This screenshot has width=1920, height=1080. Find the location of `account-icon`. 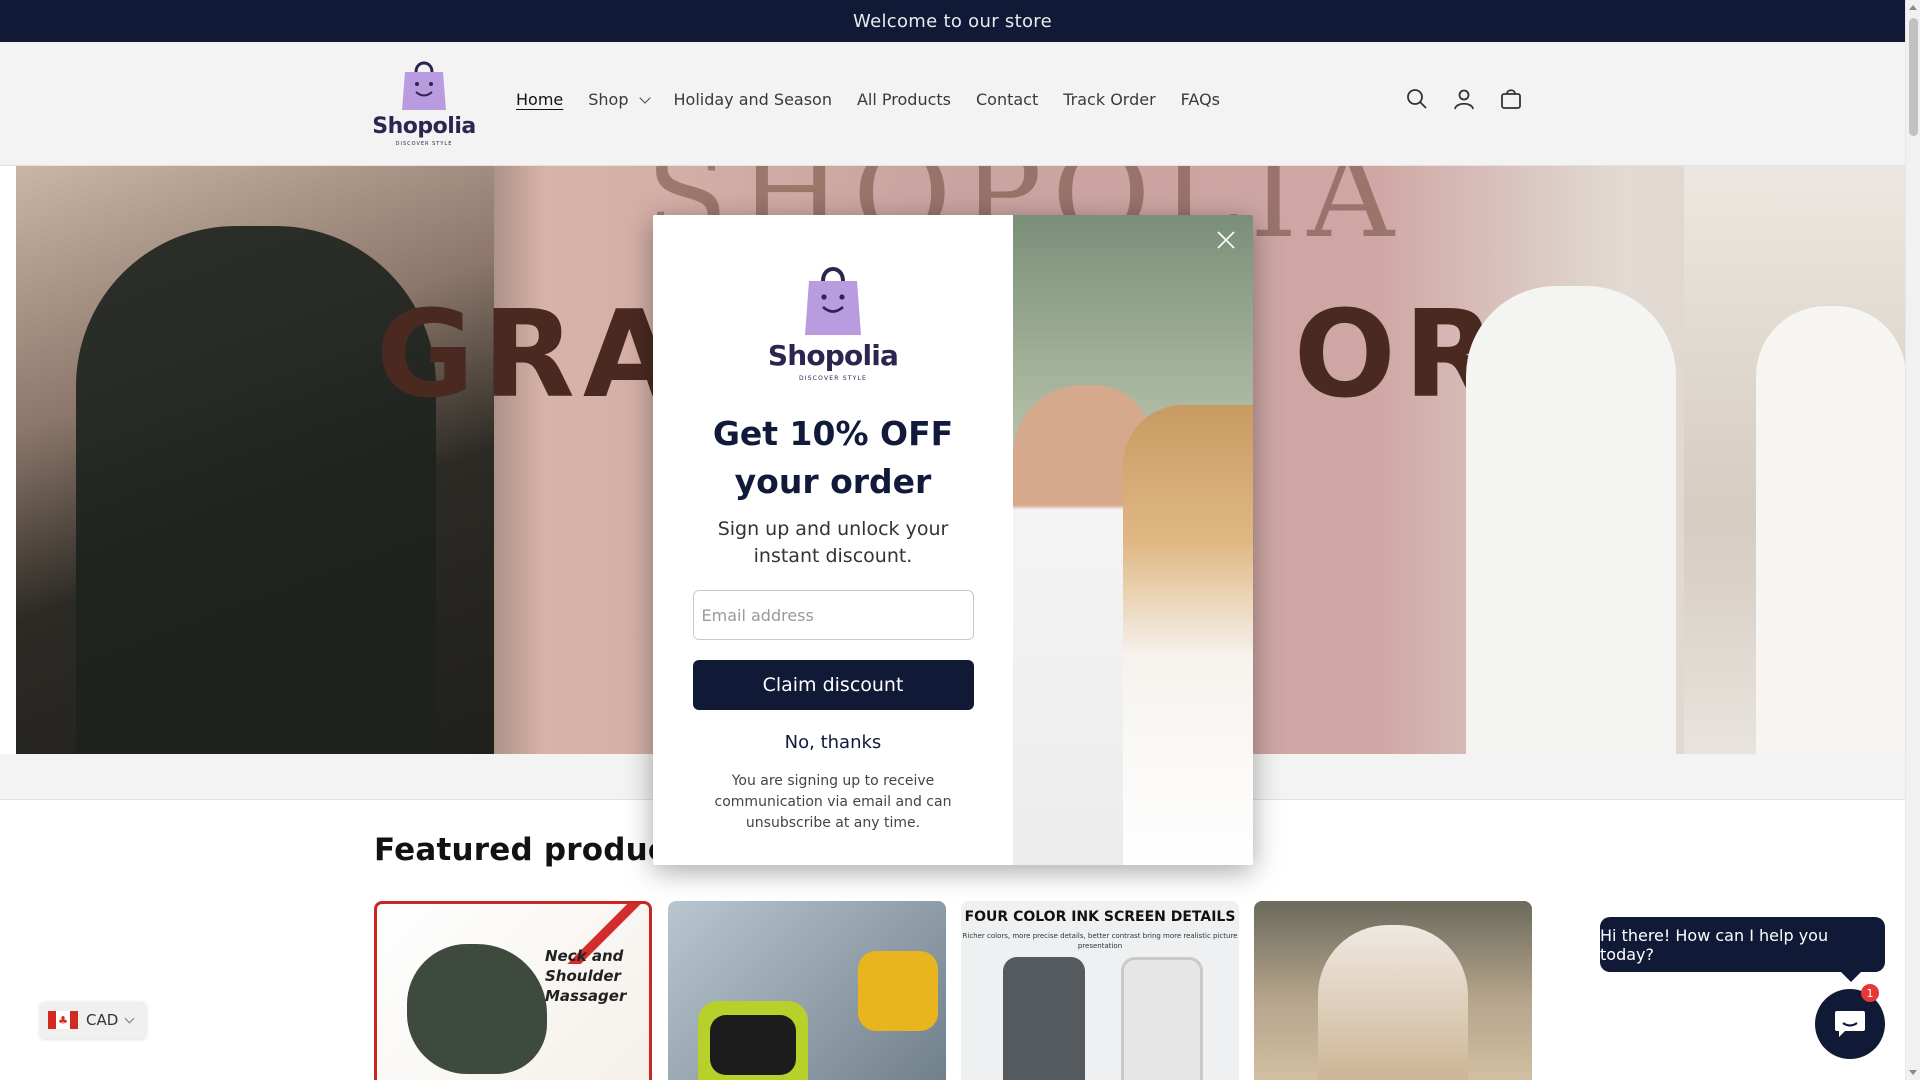

account-icon is located at coordinates (1464, 99).